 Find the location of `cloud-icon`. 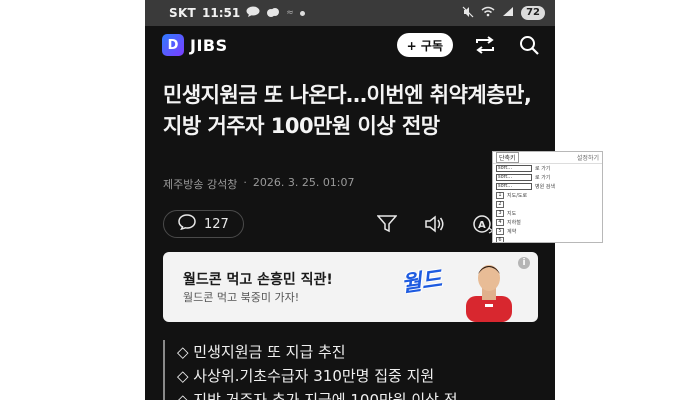

cloud-icon is located at coordinates (273, 13).